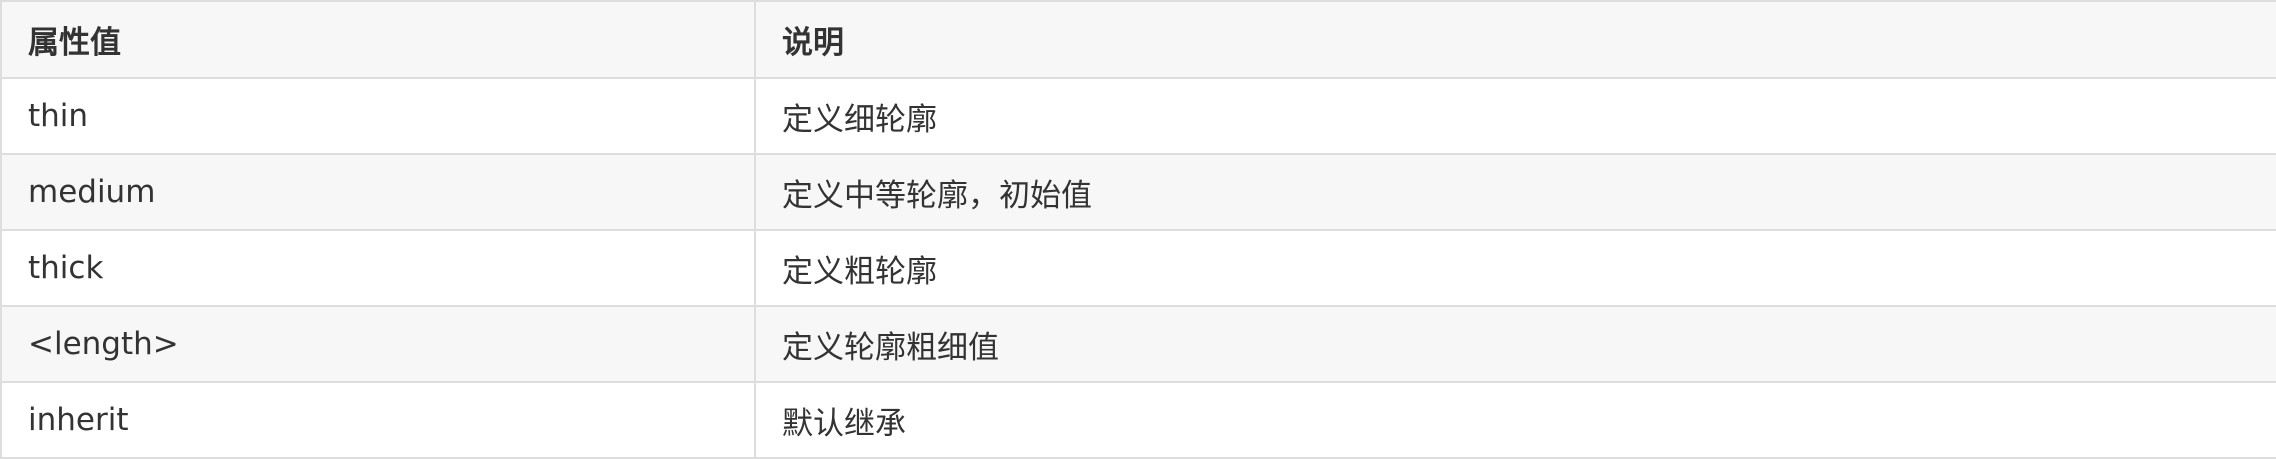  What do you see at coordinates (378, 116) in the screenshot?
I see `cell-property-value: thin` at bounding box center [378, 116].